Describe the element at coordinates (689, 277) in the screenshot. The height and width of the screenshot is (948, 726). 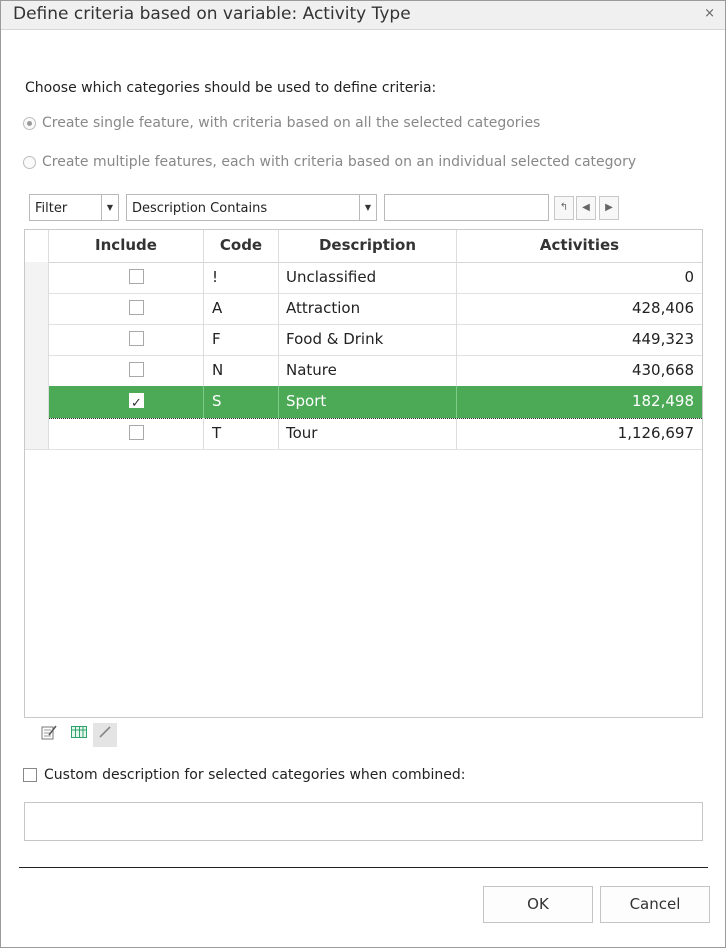
I see `activities-cell: 0` at that location.